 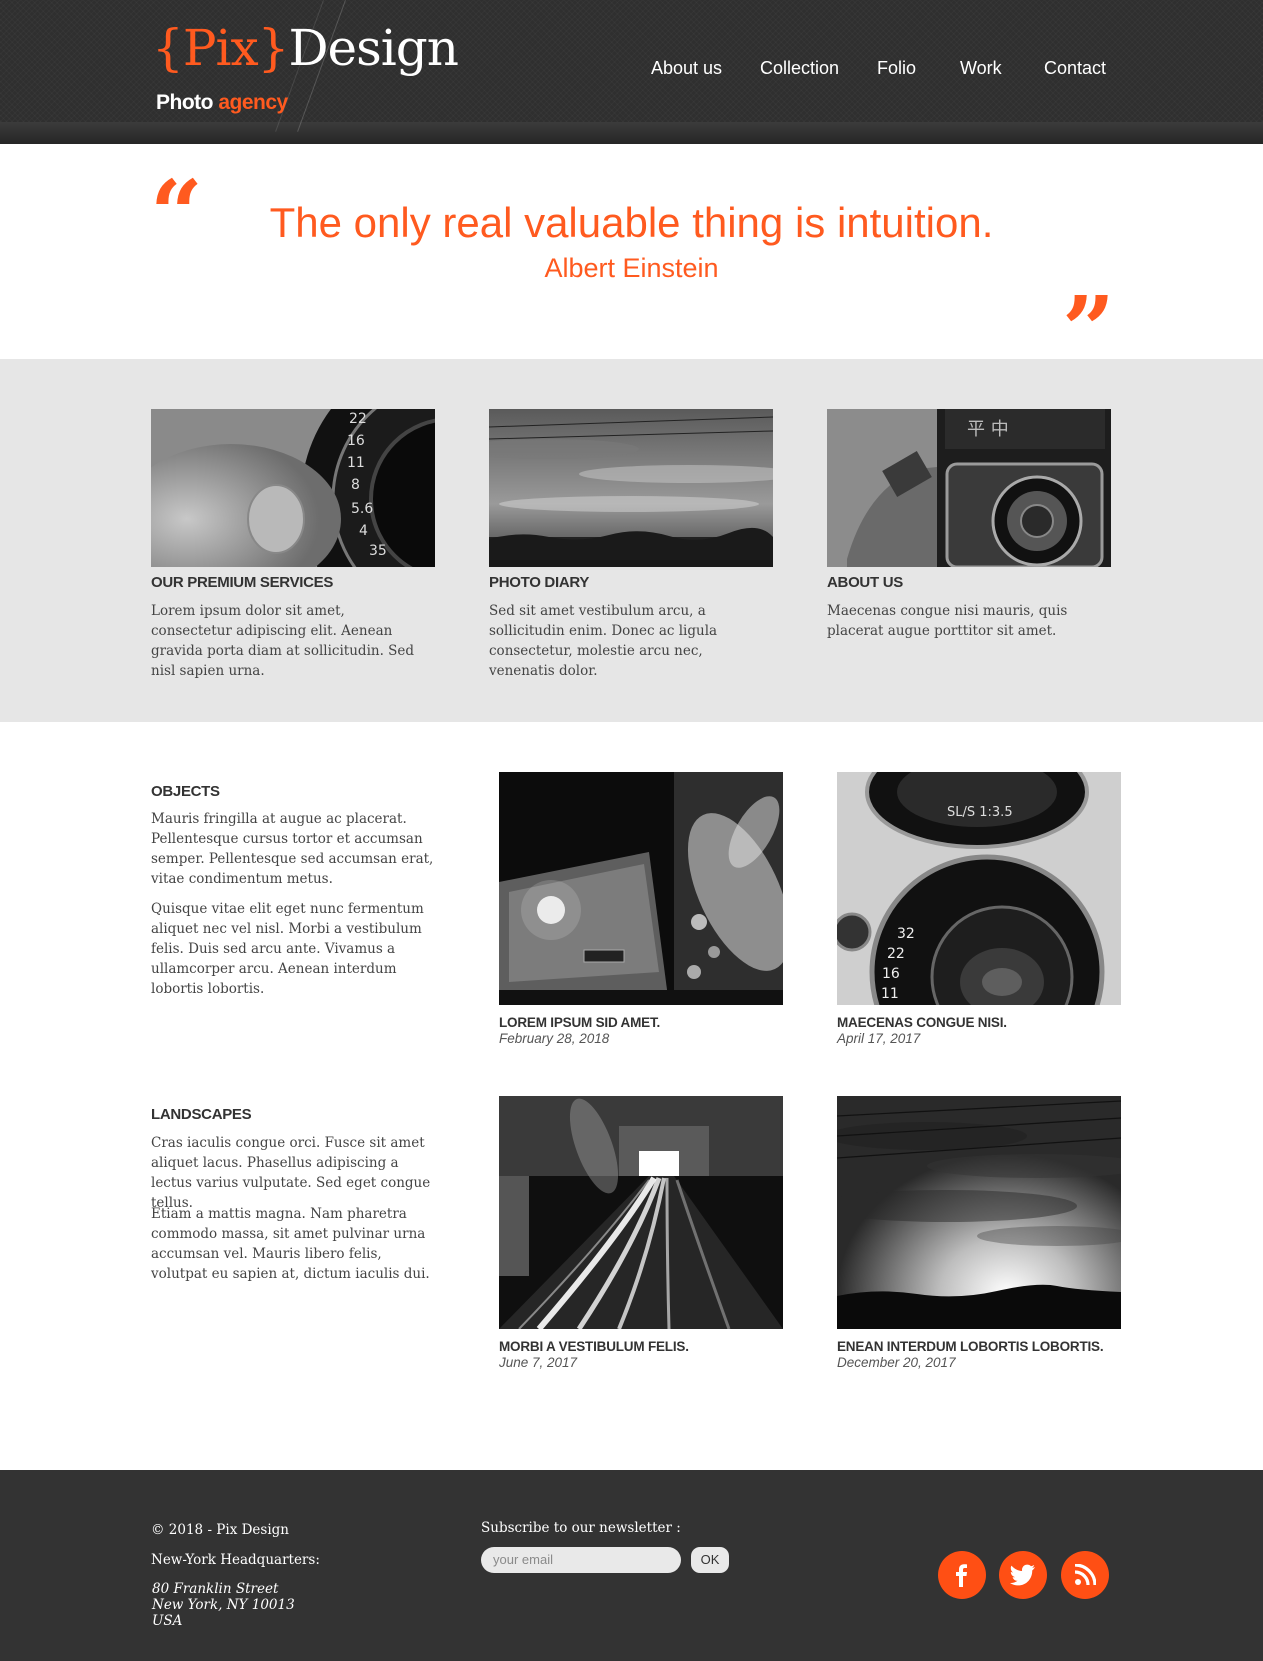 What do you see at coordinates (686, 68) in the screenshot?
I see `nav-about-us: About us` at bounding box center [686, 68].